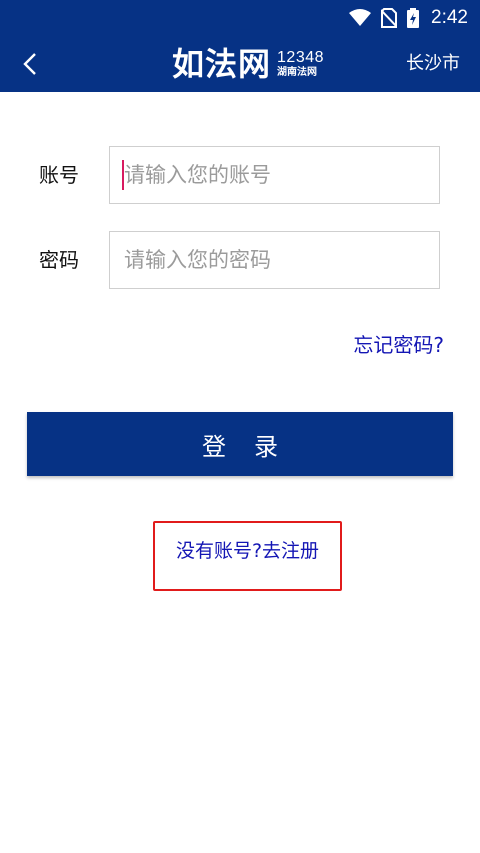  Describe the element at coordinates (449, 17) in the screenshot. I see `status-time: 2:42` at that location.